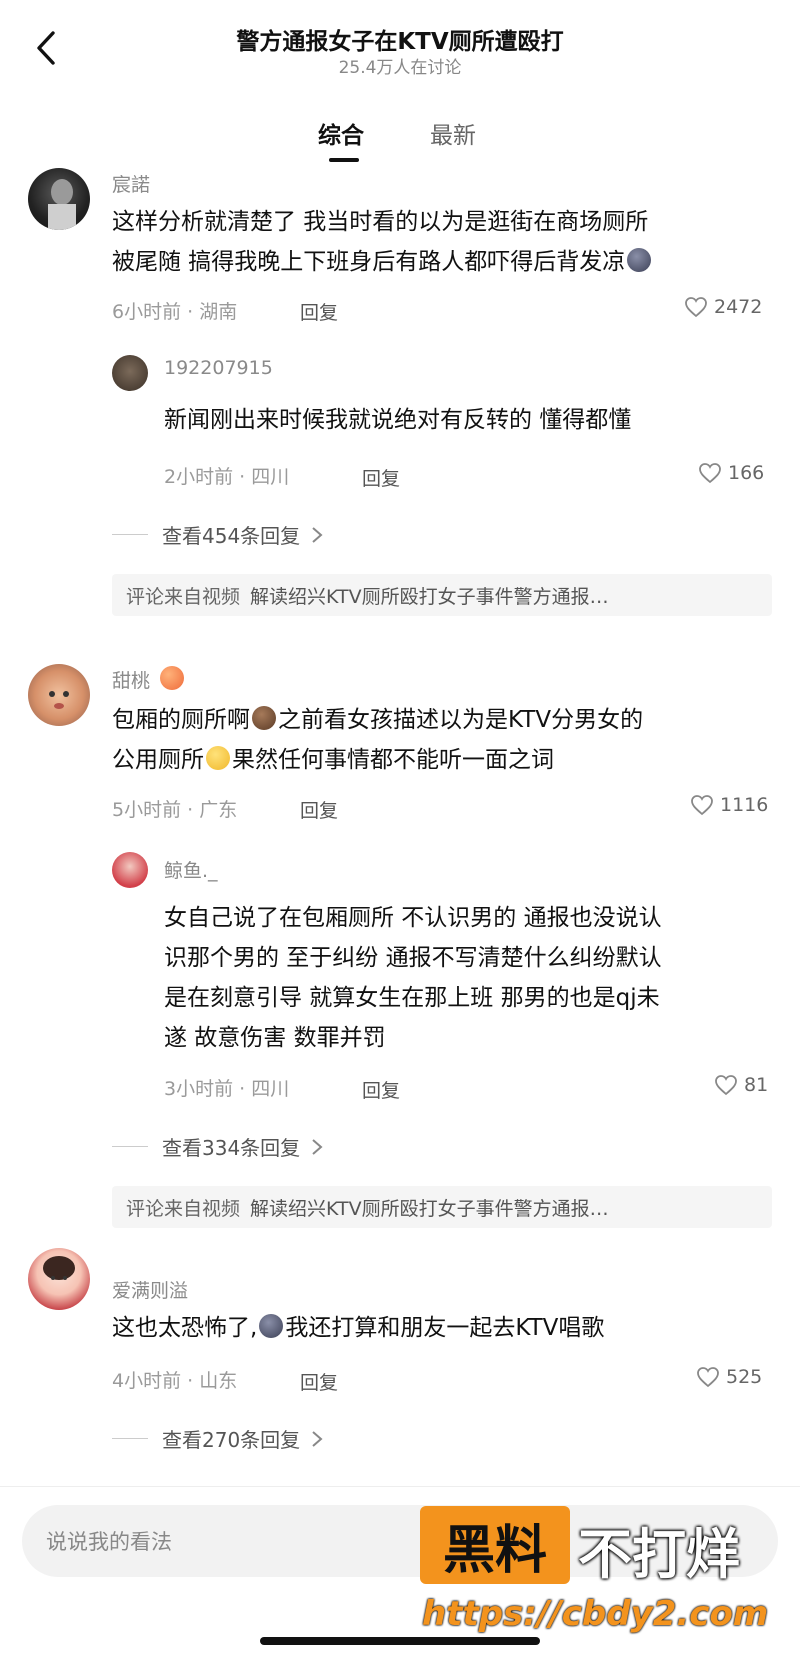 Image resolution: width=800 pixels, height=1654 pixels. I want to click on comment-username: 宸諾, so click(131, 183).